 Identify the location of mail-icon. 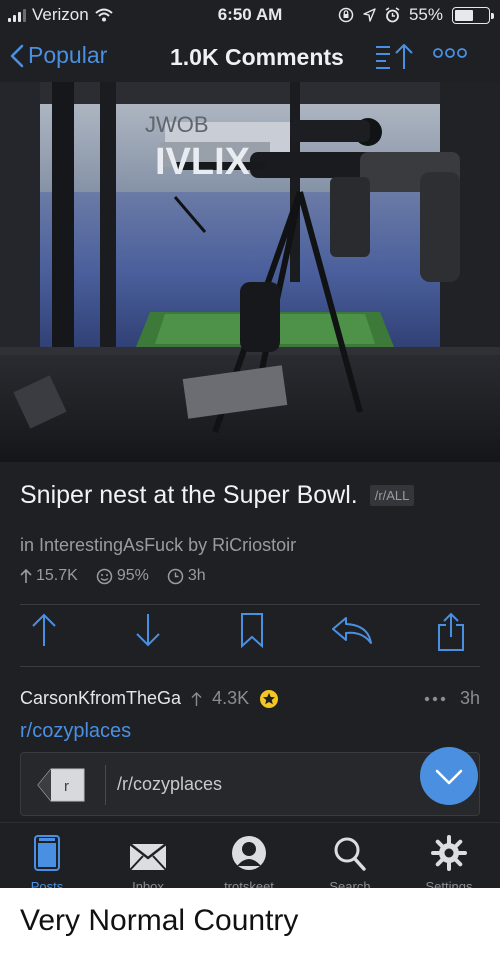
(148, 857).